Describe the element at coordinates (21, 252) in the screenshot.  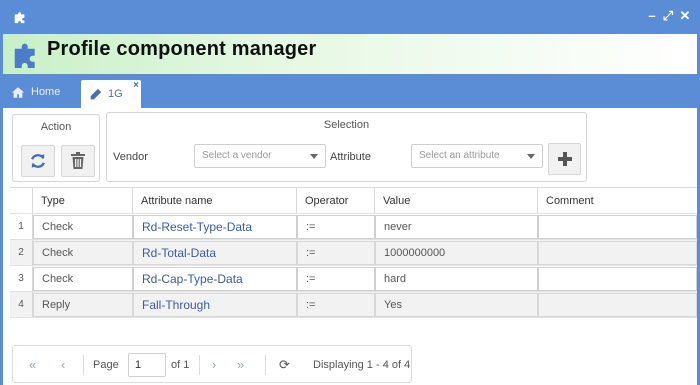
I see `row-number: 2` at that location.